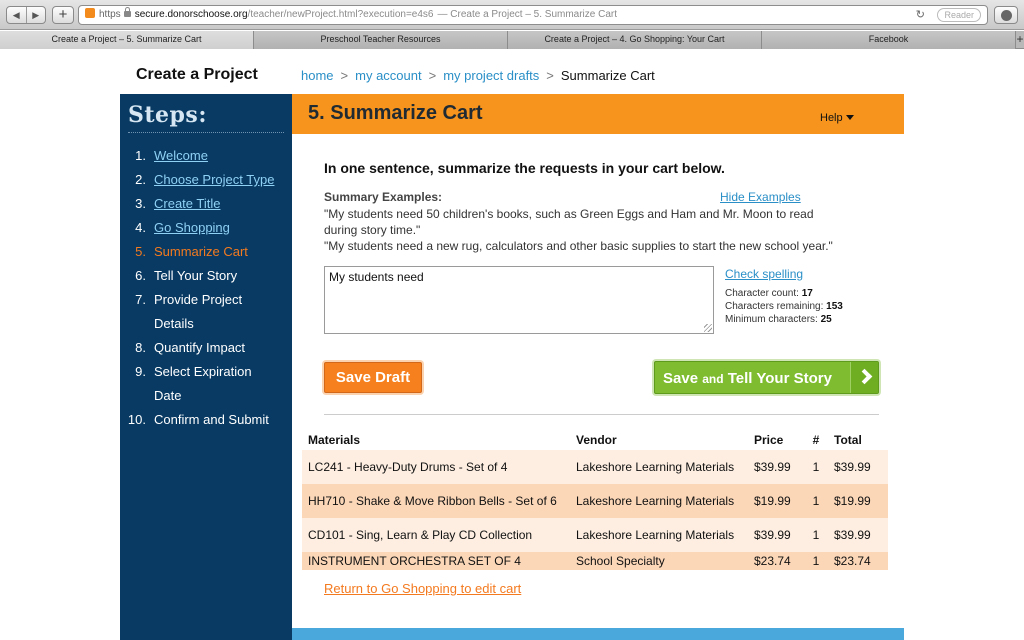  What do you see at coordinates (779, 378) in the screenshot?
I see `tell-your-story-words: Tell Your Story` at bounding box center [779, 378].